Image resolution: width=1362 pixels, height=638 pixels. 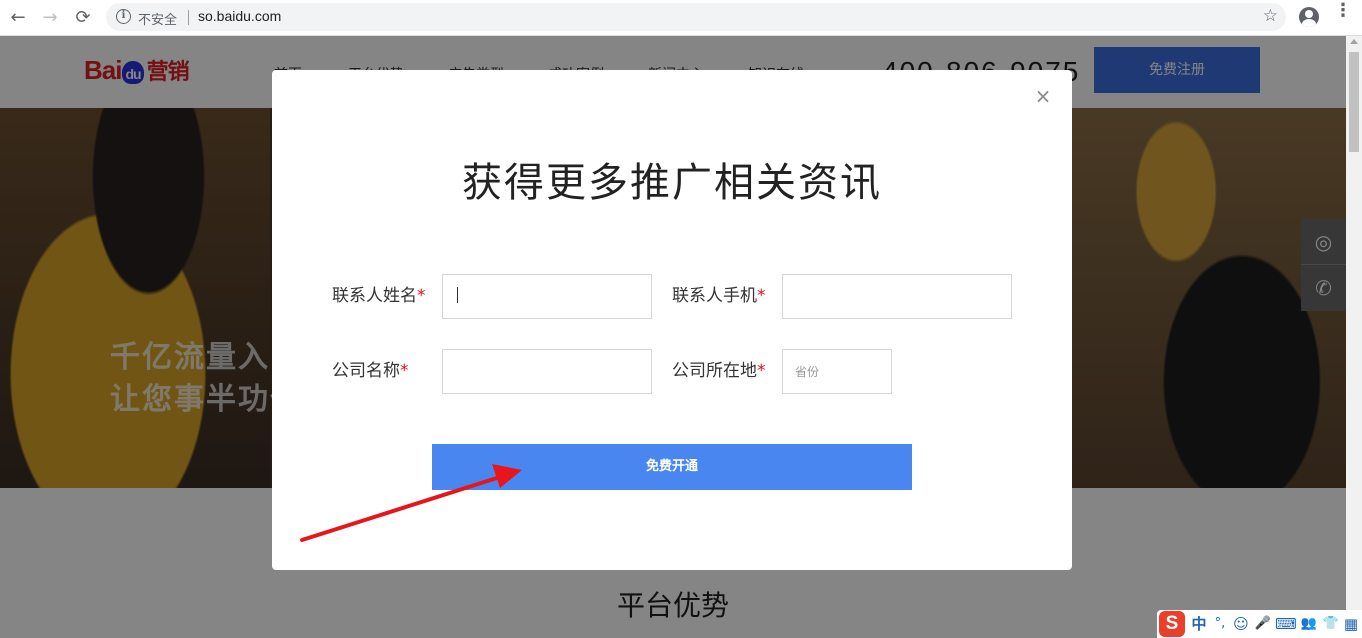 What do you see at coordinates (123, 16) in the screenshot?
I see `info-icon: i` at bounding box center [123, 16].